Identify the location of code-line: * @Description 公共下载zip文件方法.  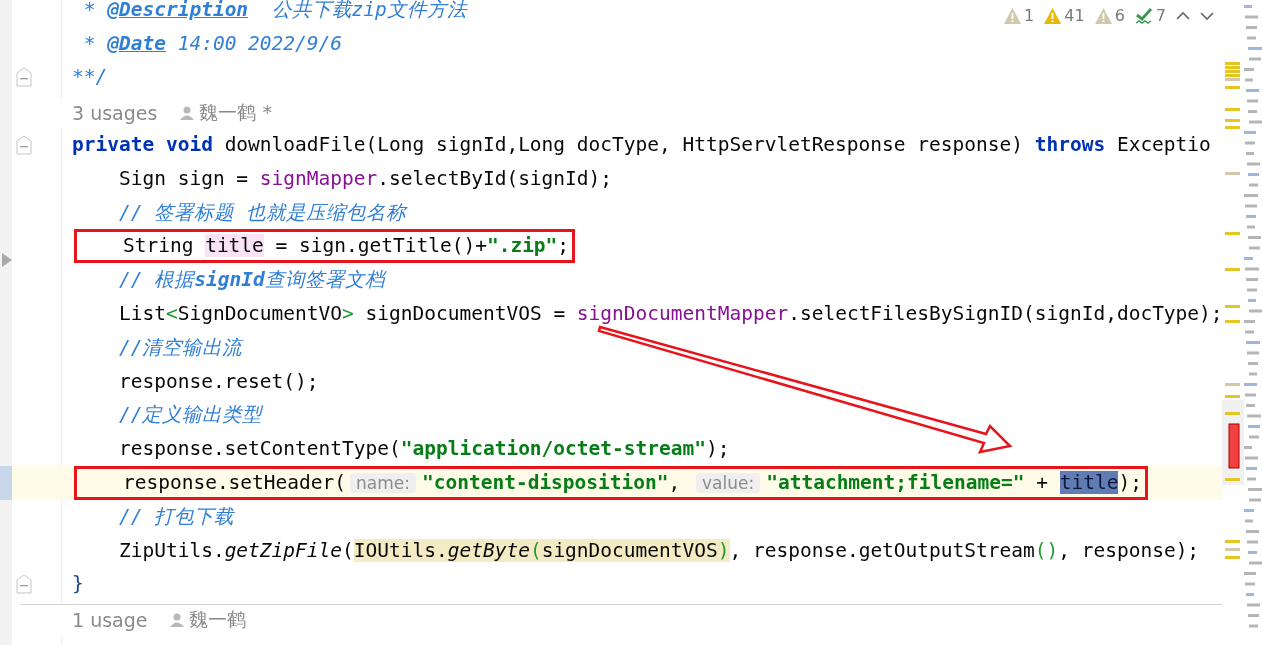
(274, 11).